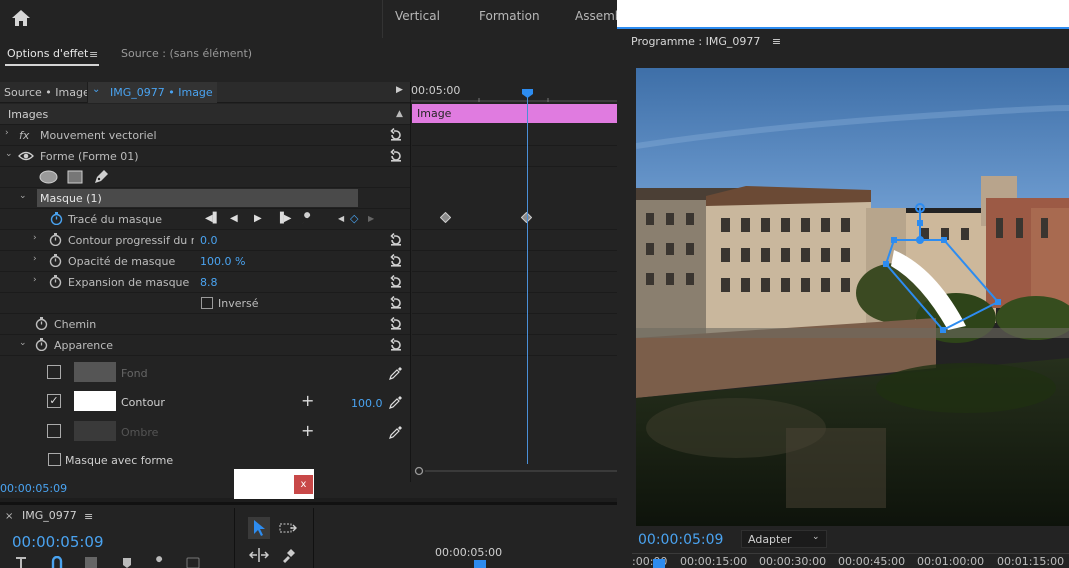 The width and height of the screenshot is (1069, 568). Describe the element at coordinates (186, 53) in the screenshot. I see `tab-source: Source : (sans élément)` at that location.